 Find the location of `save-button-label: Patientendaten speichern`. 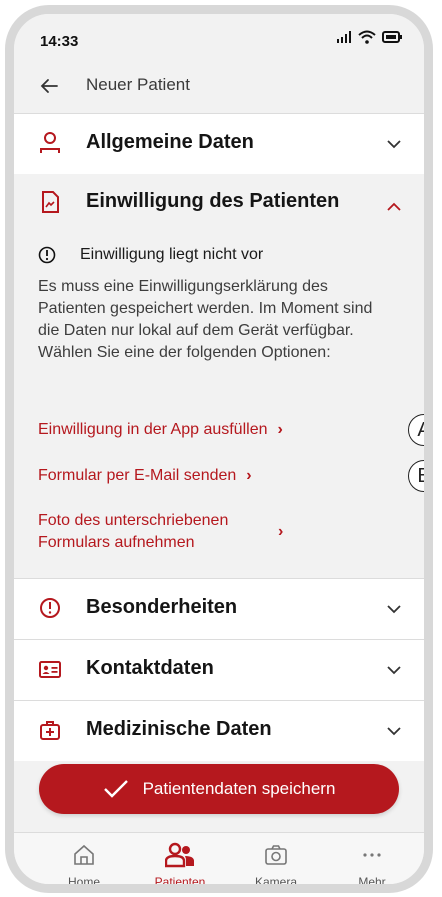

save-button-label: Patientendaten speichern is located at coordinates (239, 788).